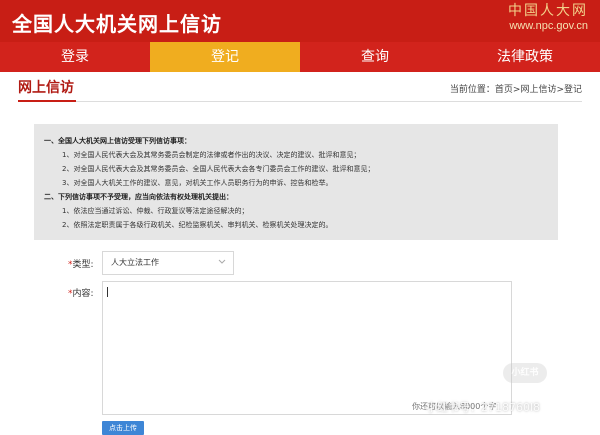 The image size is (600, 435). I want to click on watermark-badge: 小红书, so click(525, 373).